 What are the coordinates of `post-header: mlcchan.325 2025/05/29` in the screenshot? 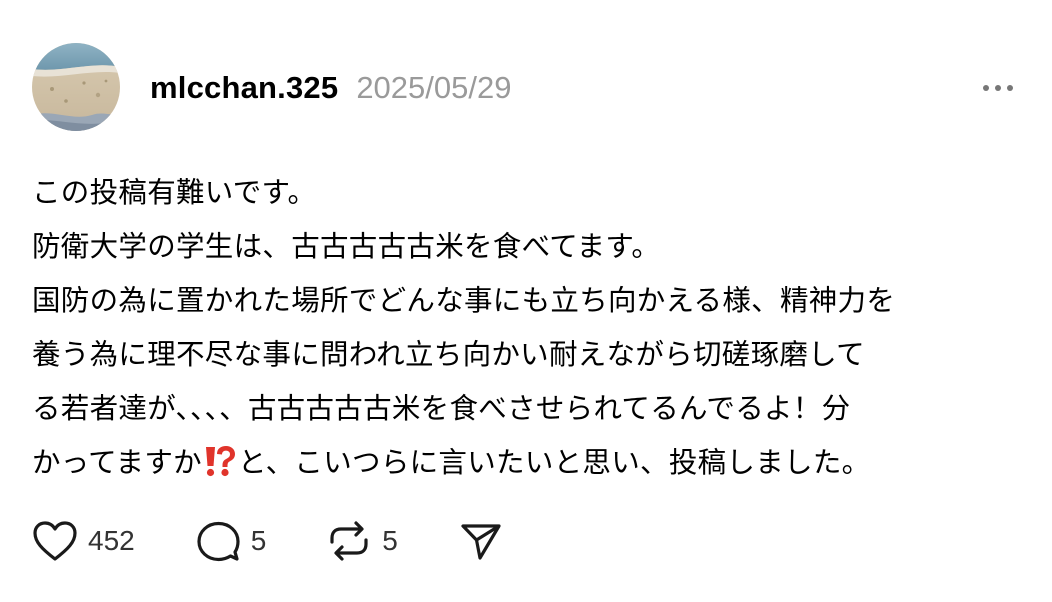 It's located at (330, 90).